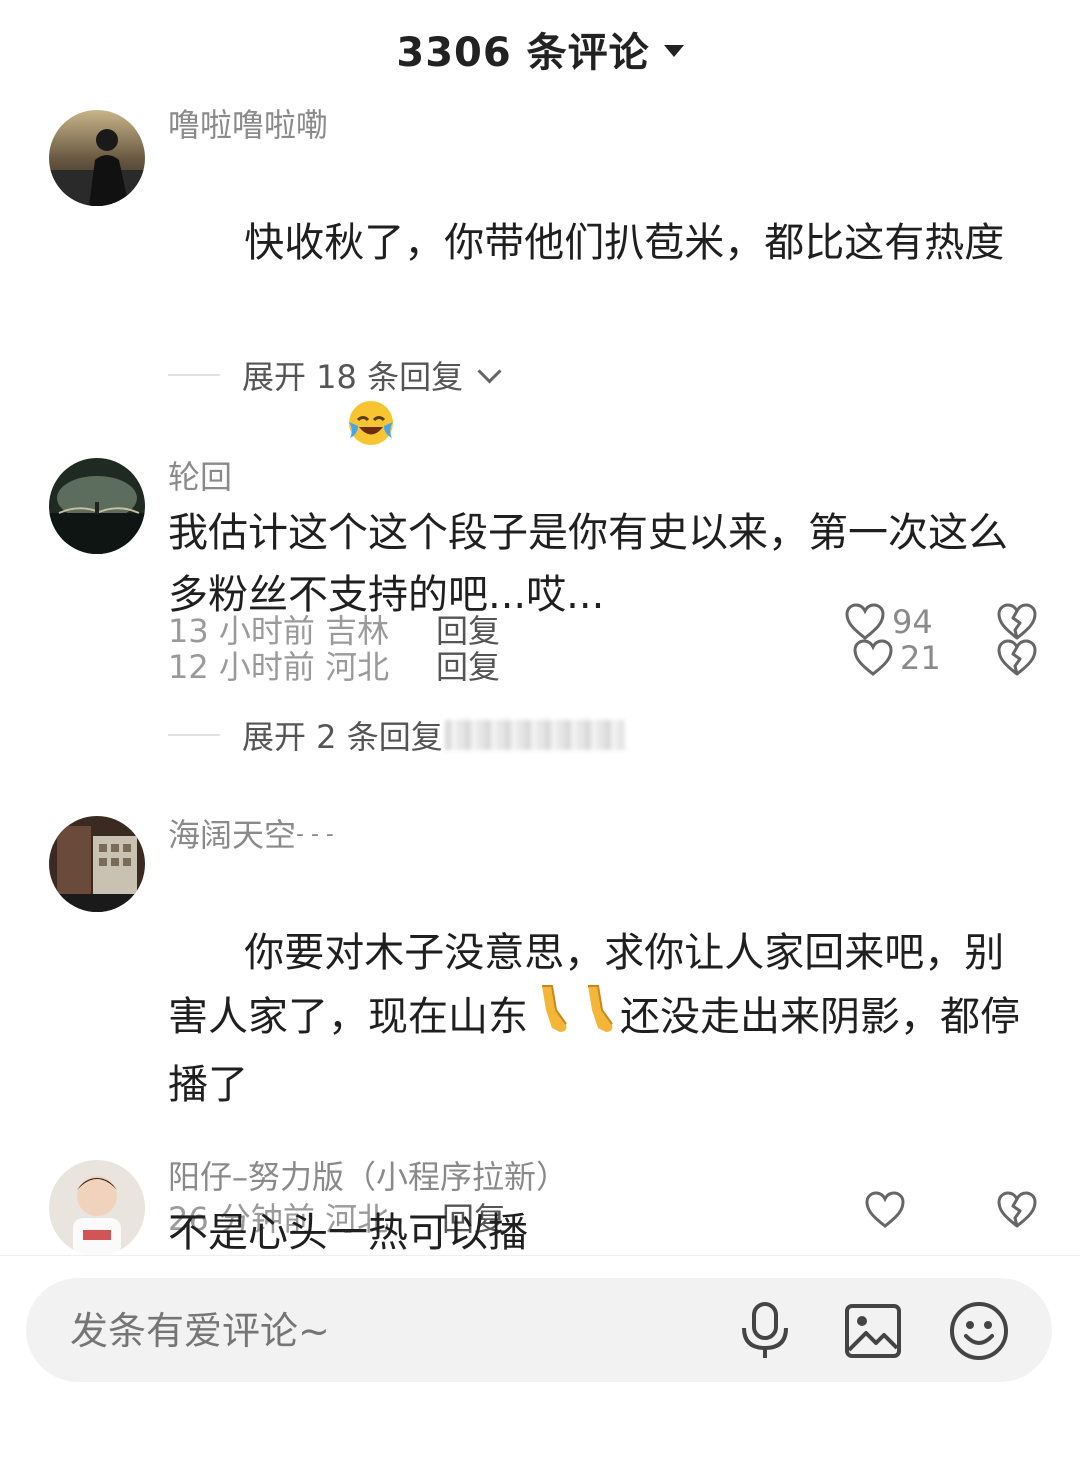  Describe the element at coordinates (534, 735) in the screenshot. I see `blurred-region` at that location.